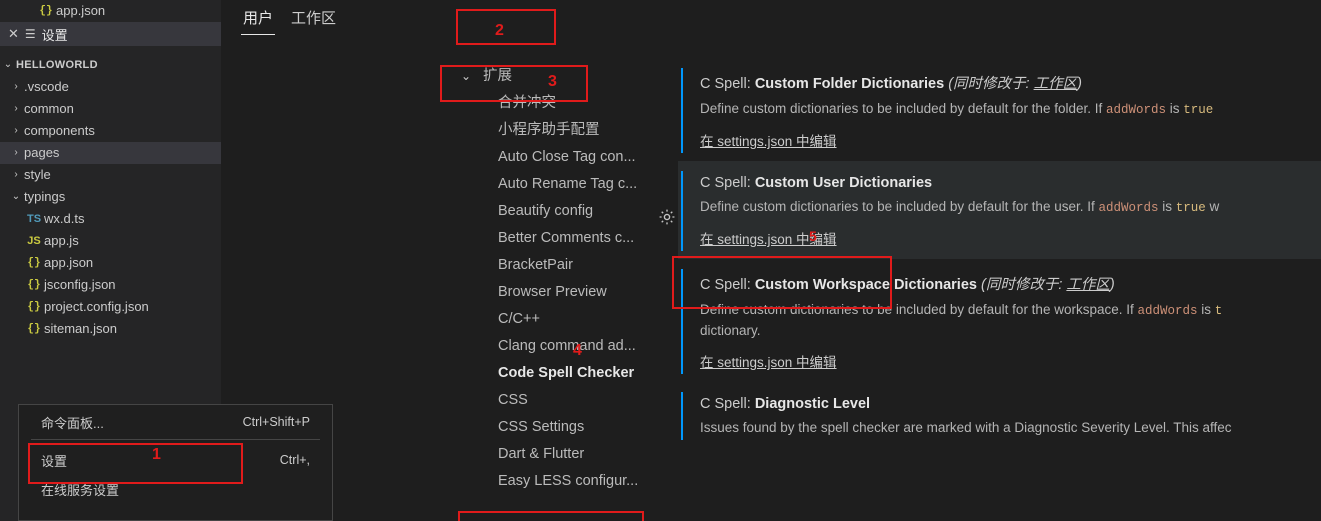 The width and height of the screenshot is (1321, 521). Describe the element at coordinates (313, 19) in the screenshot. I see `tab-workspace: 工作区` at that location.